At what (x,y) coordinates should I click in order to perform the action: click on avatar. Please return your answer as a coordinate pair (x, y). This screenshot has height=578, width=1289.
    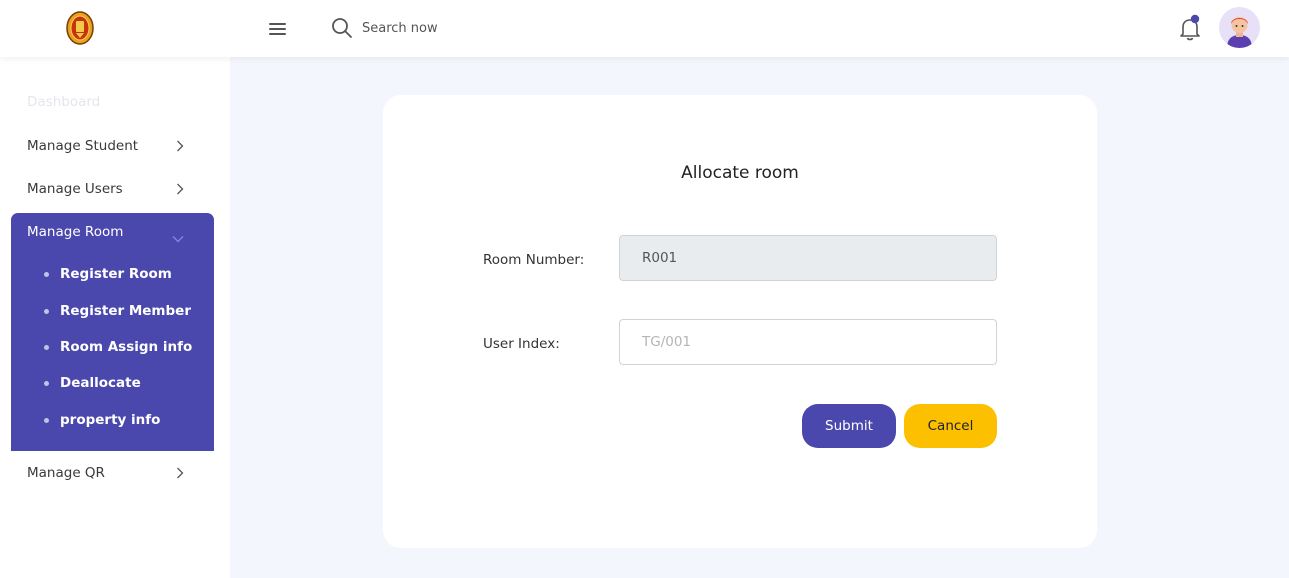
    Looking at the image, I should click on (1239, 27).